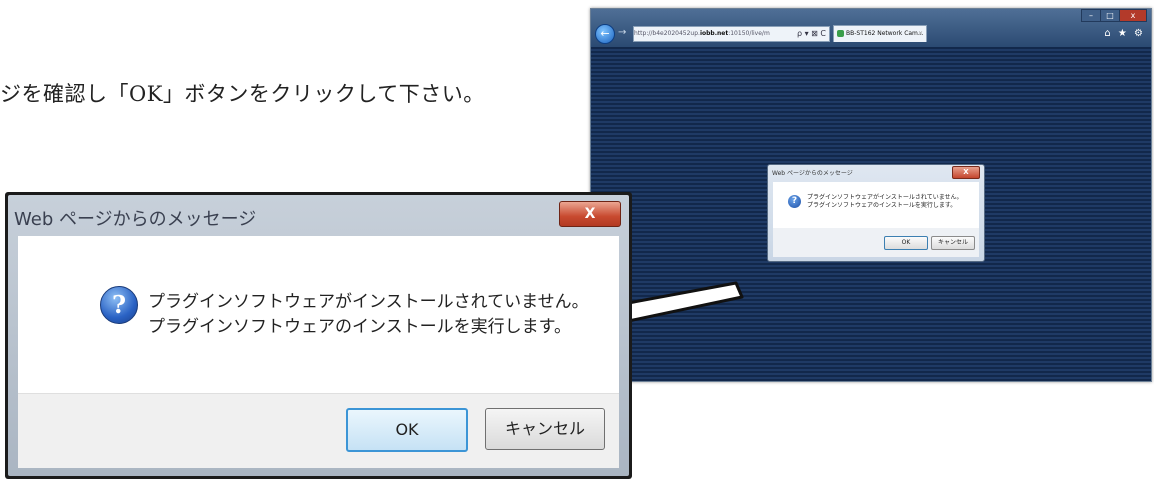 The width and height of the screenshot is (1154, 481). I want to click on address-prefix: http://b4e2020452up., so click(667, 33).